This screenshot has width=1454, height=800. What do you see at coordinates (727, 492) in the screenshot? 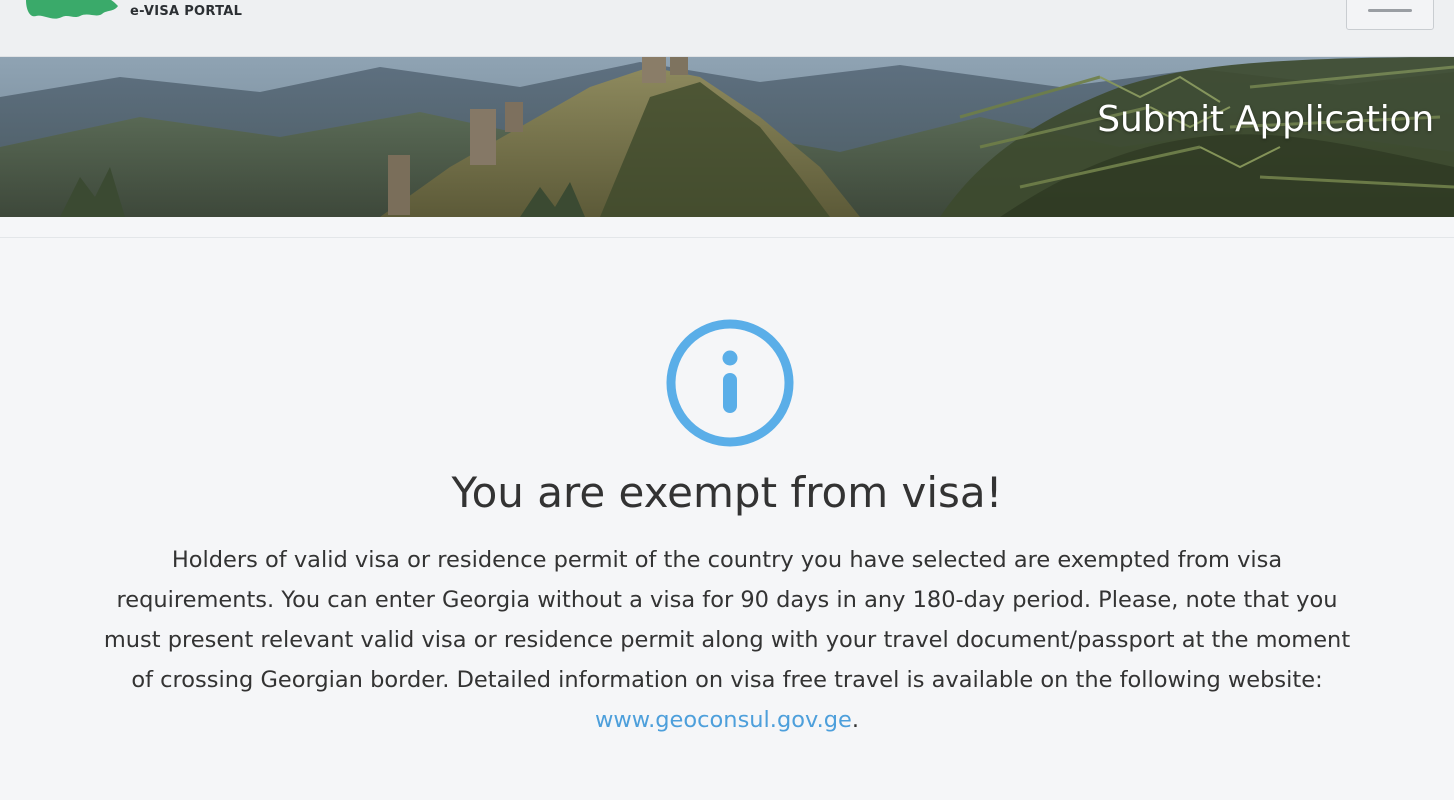
I see `exemption-heading: You are exempt from visa!` at bounding box center [727, 492].